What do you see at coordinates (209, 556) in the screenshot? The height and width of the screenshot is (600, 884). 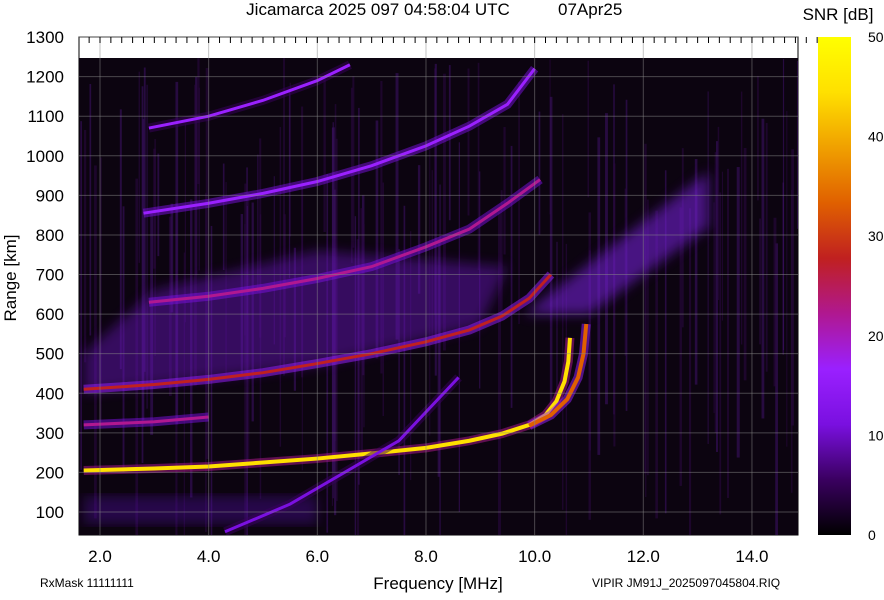 I see `x-tick-label: 4.0` at bounding box center [209, 556].